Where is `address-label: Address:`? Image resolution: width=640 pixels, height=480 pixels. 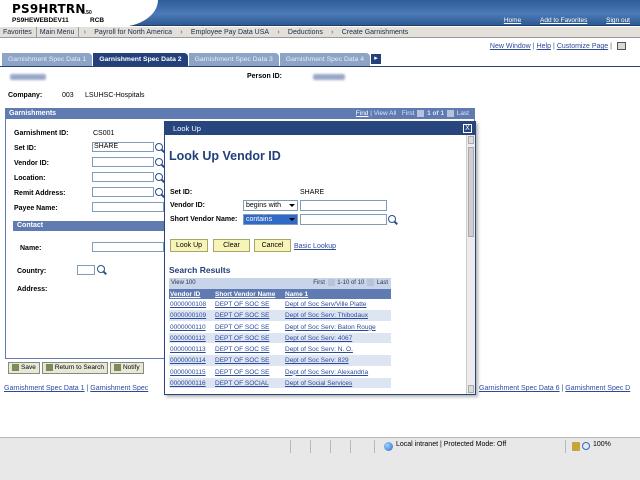 address-label: Address: is located at coordinates (32, 289).